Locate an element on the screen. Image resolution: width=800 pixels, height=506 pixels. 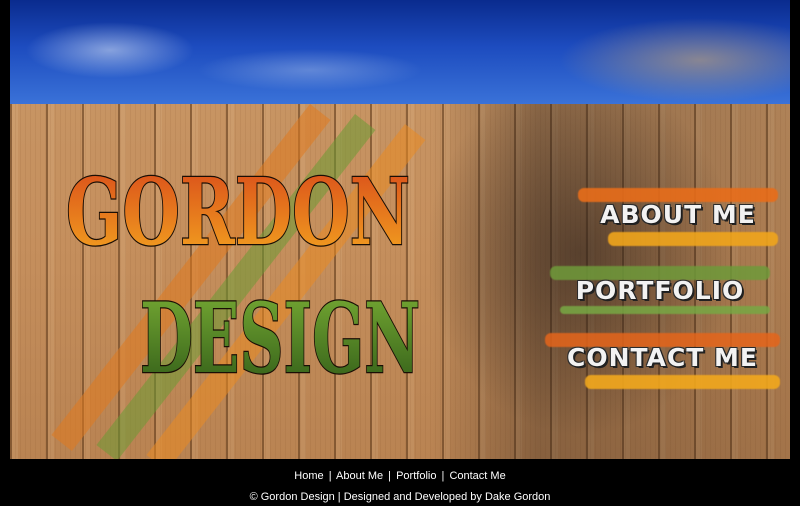
footer-link-about-me: About Me is located at coordinates (359, 476).